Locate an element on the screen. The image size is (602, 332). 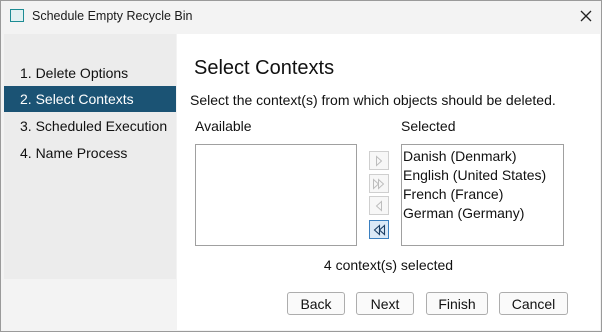
back-button: Back is located at coordinates (316, 303).